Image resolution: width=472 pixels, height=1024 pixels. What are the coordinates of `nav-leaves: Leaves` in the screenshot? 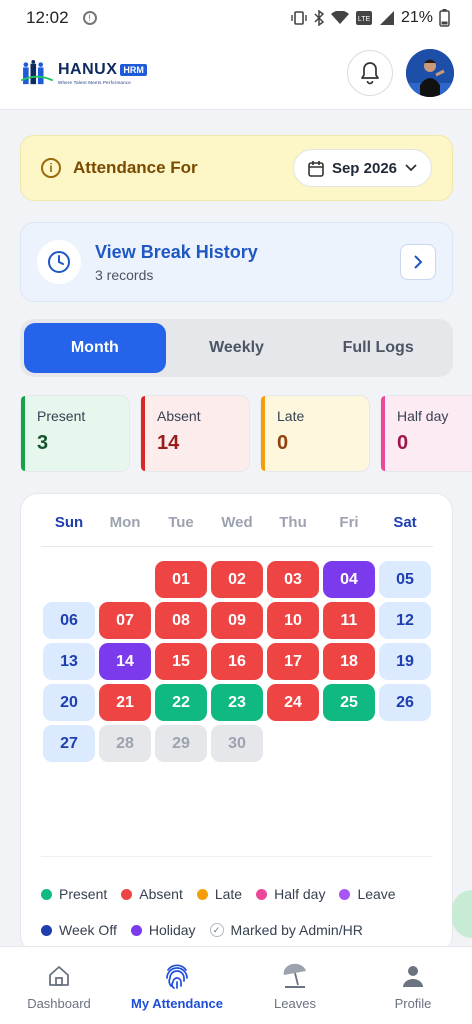 It's located at (295, 985).